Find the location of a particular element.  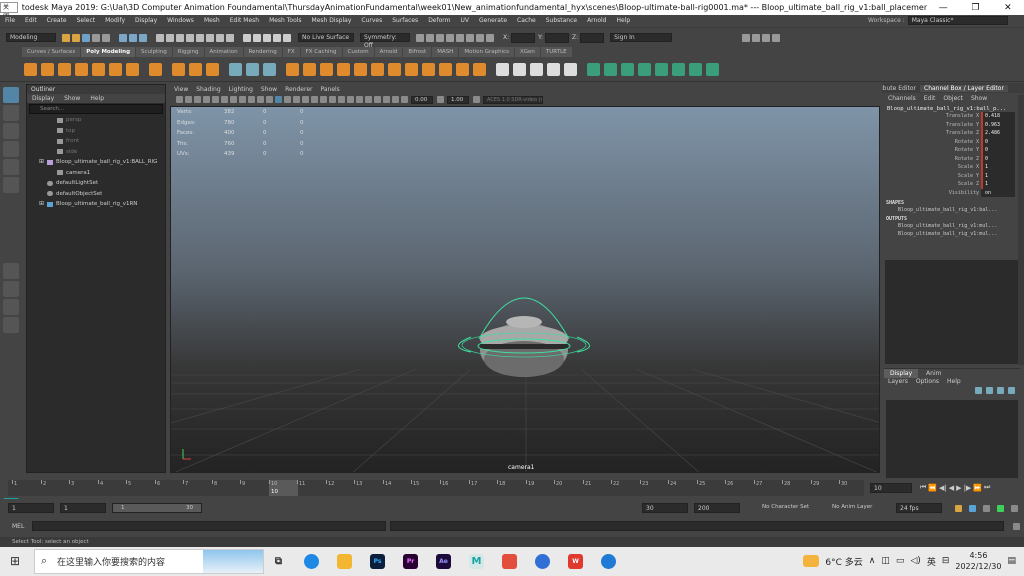

go-to-start-icon: ⏮ is located at coordinates (923, 487).